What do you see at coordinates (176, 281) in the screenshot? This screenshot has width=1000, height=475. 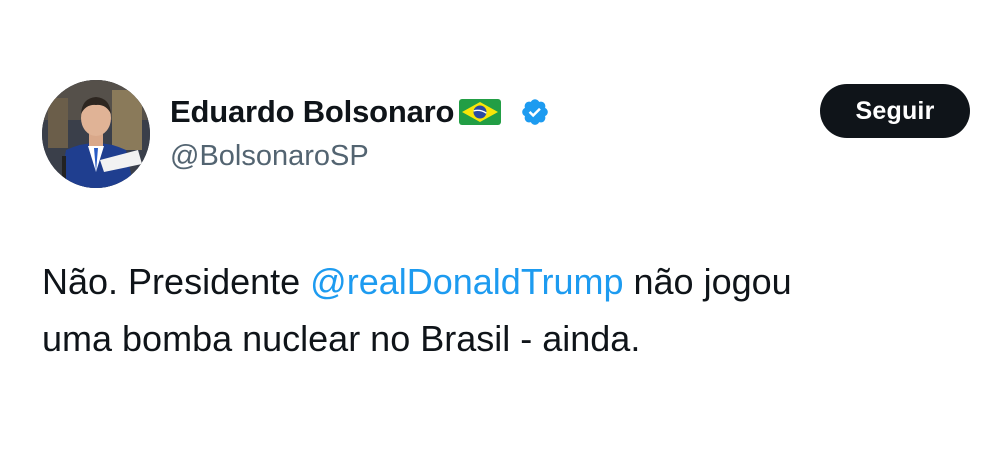 I see `tweet-text-part: Não. Presidente` at bounding box center [176, 281].